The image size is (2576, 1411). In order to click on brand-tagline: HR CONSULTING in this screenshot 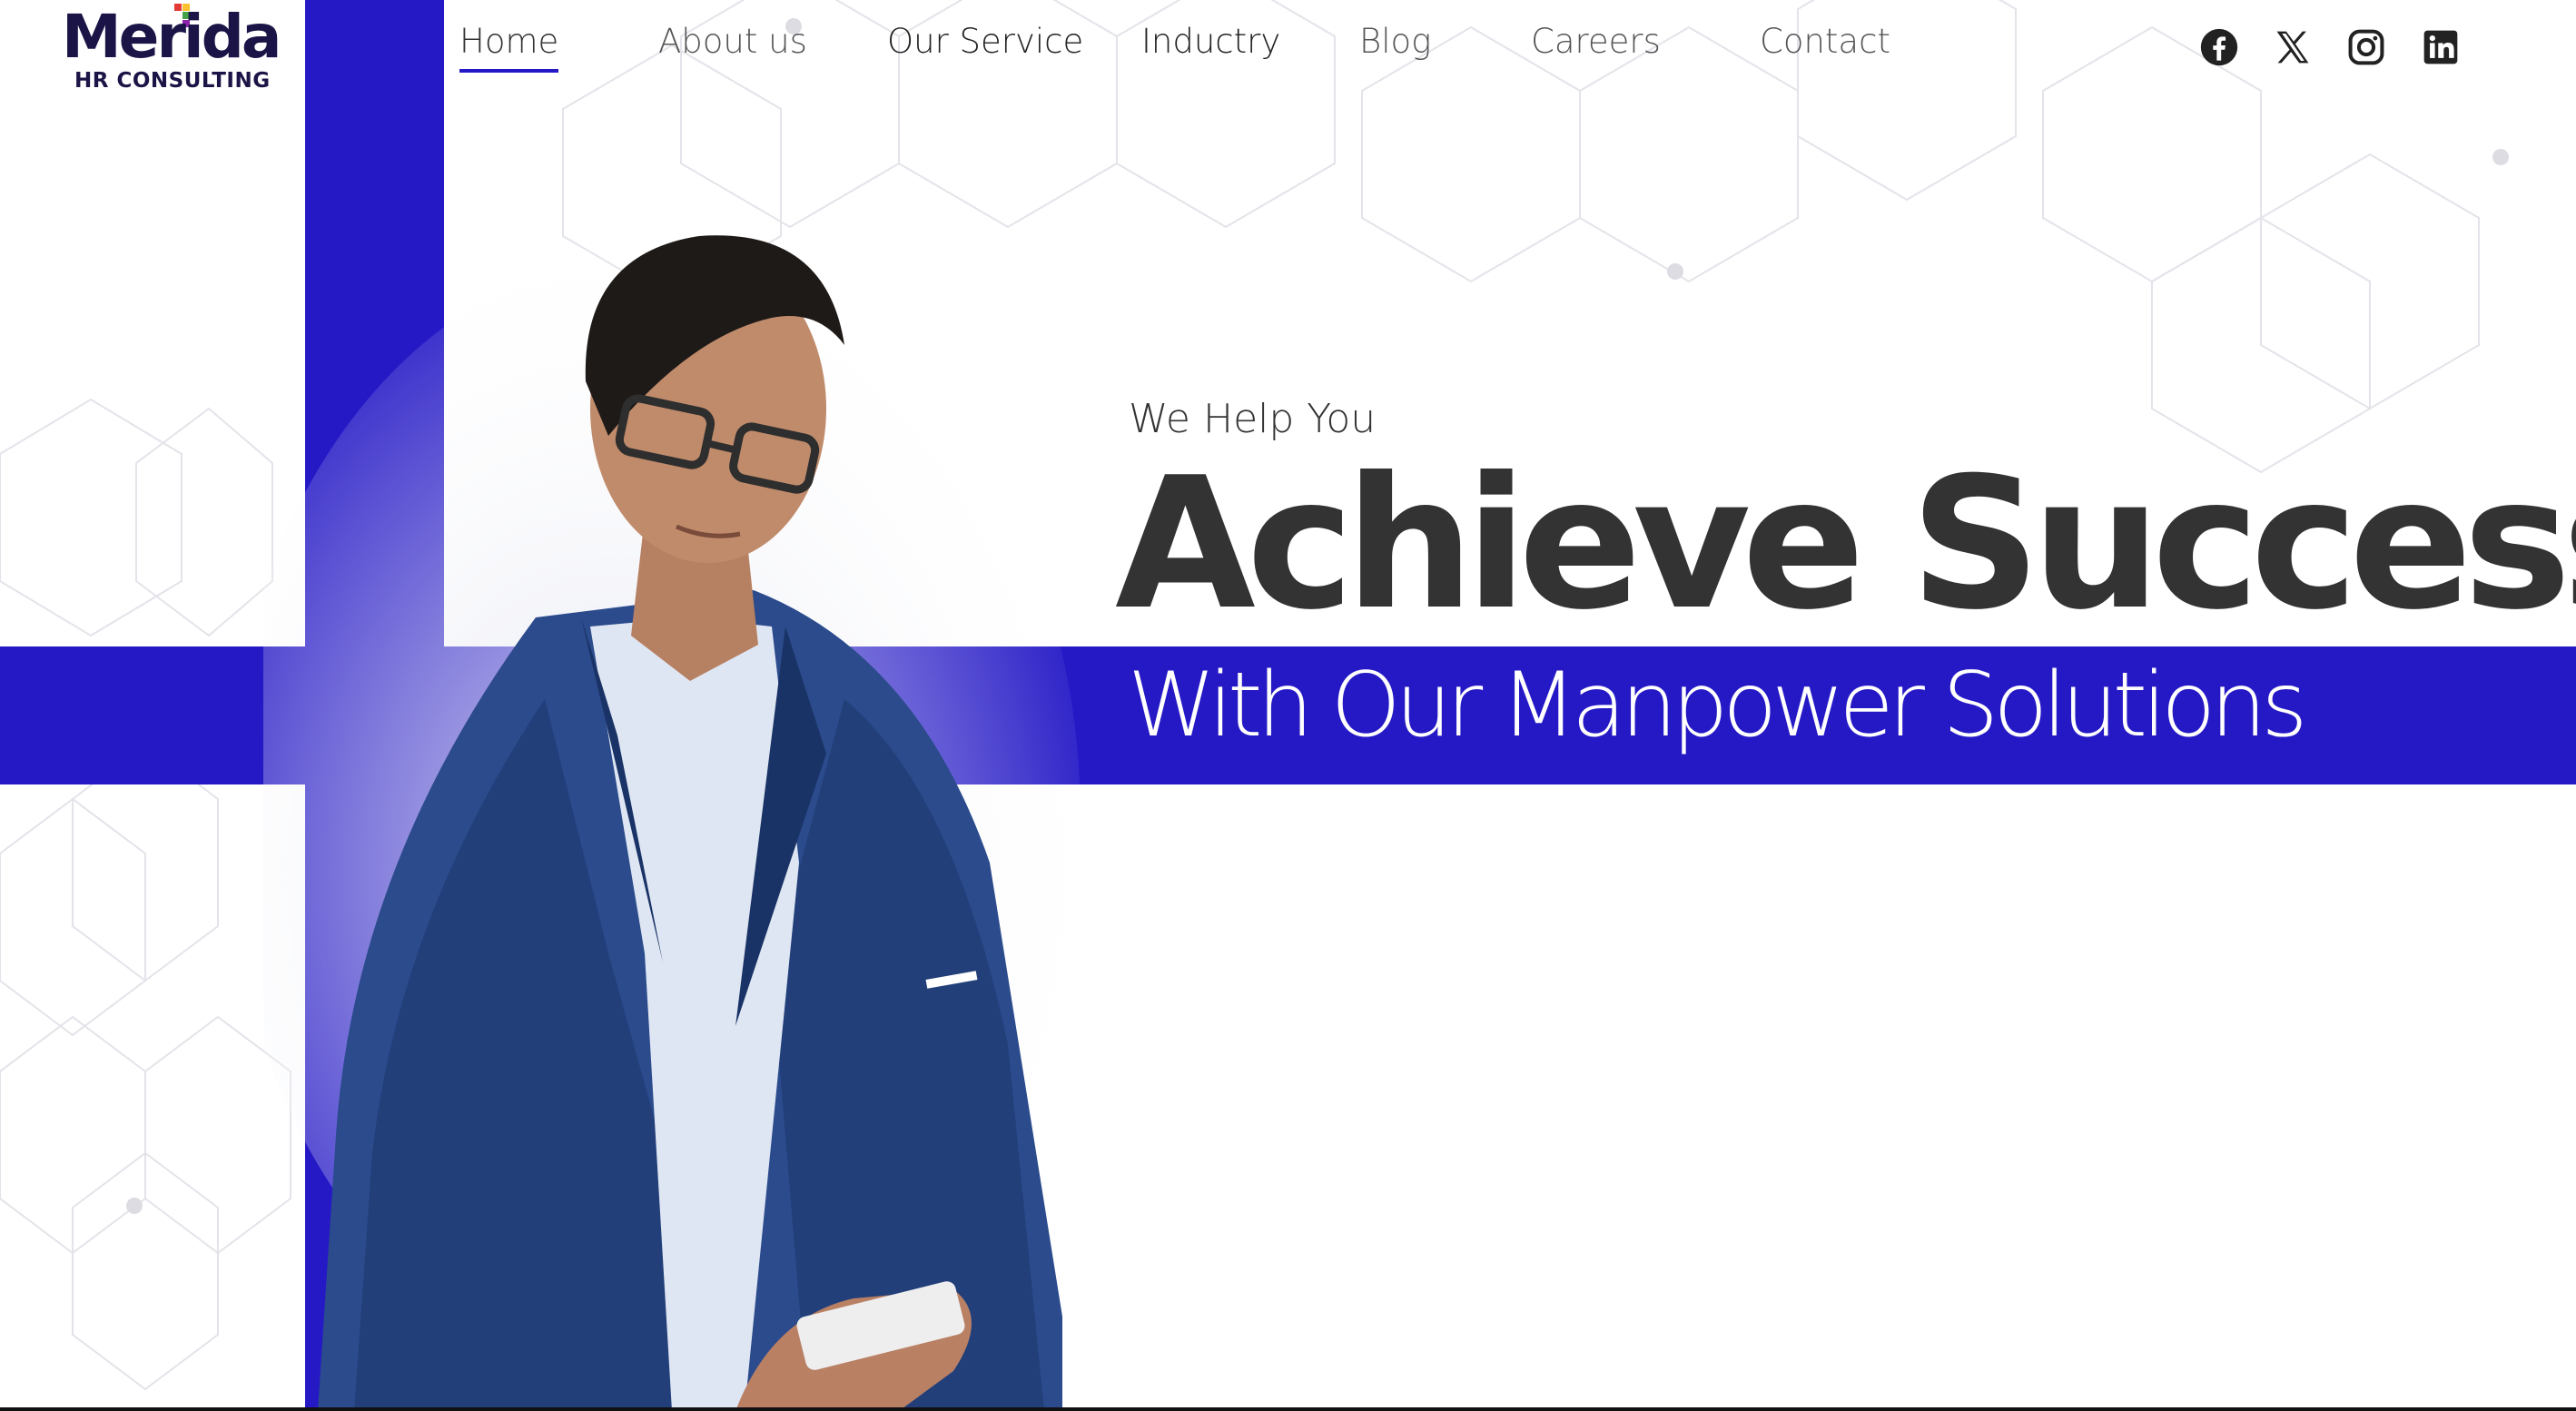, I will do `click(172, 81)`.